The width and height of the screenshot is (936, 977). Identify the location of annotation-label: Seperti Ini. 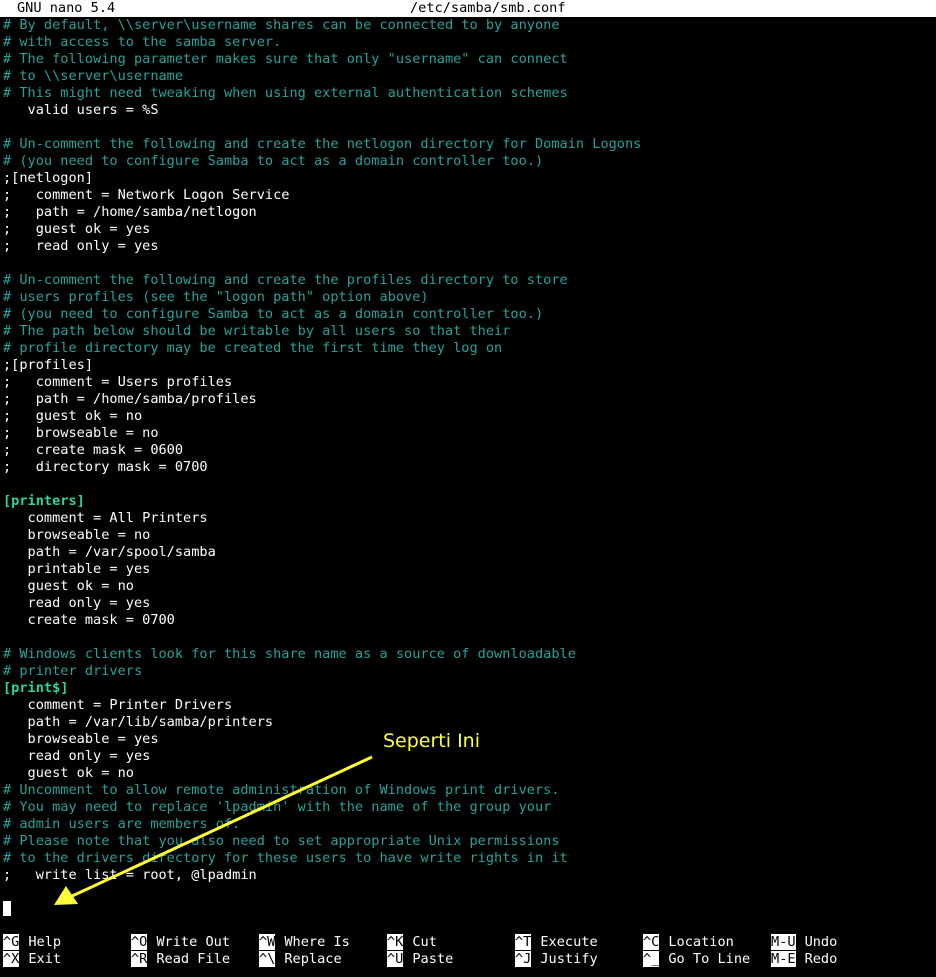
(432, 741).